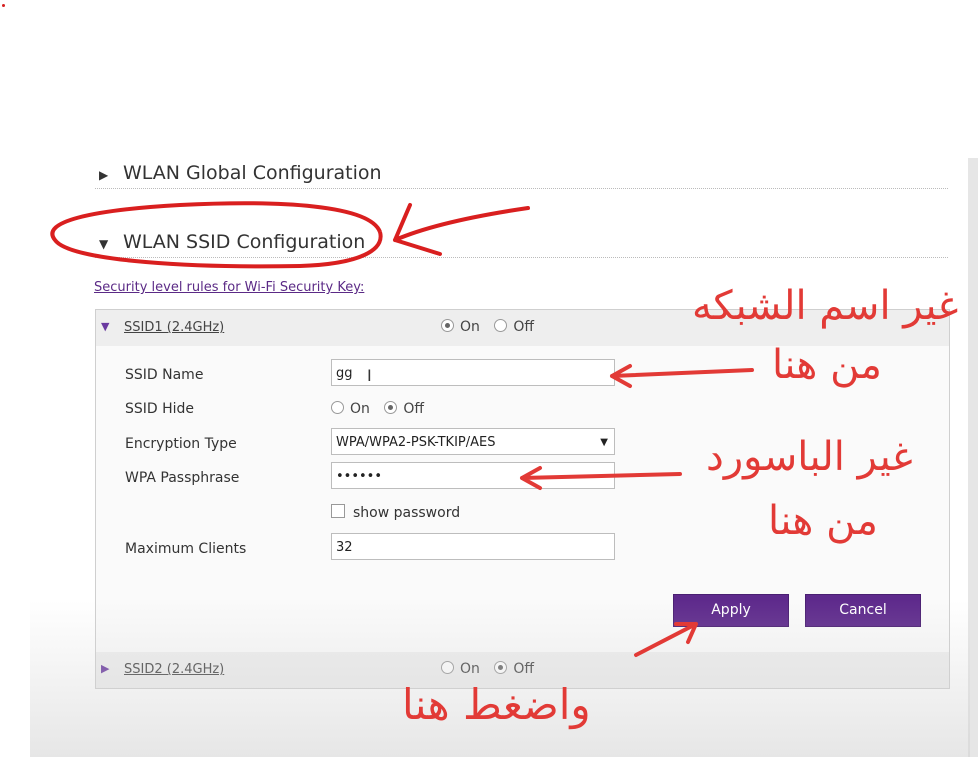  I want to click on ssid2-state-radio-group: On Off, so click(492, 669).